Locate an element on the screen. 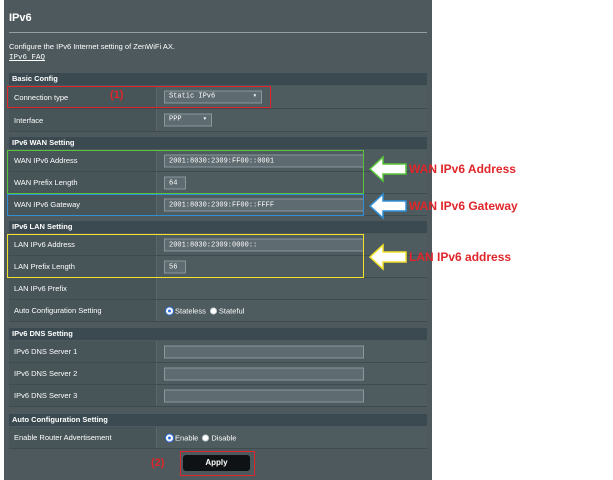 The image size is (613, 480). annotation-box-connection-type is located at coordinates (139, 97).